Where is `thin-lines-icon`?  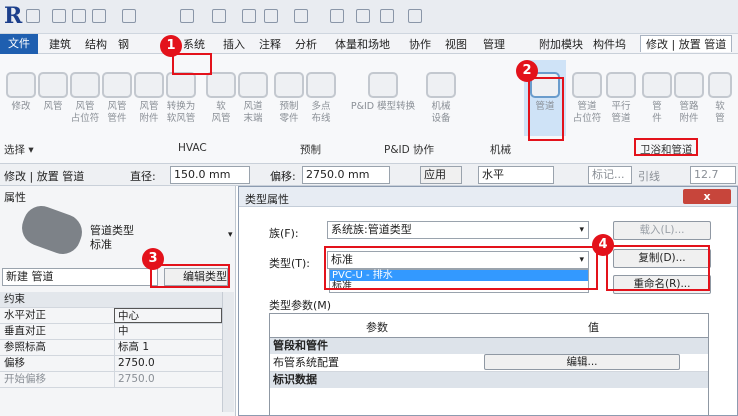
thin-lines-icon is located at coordinates (363, 16).